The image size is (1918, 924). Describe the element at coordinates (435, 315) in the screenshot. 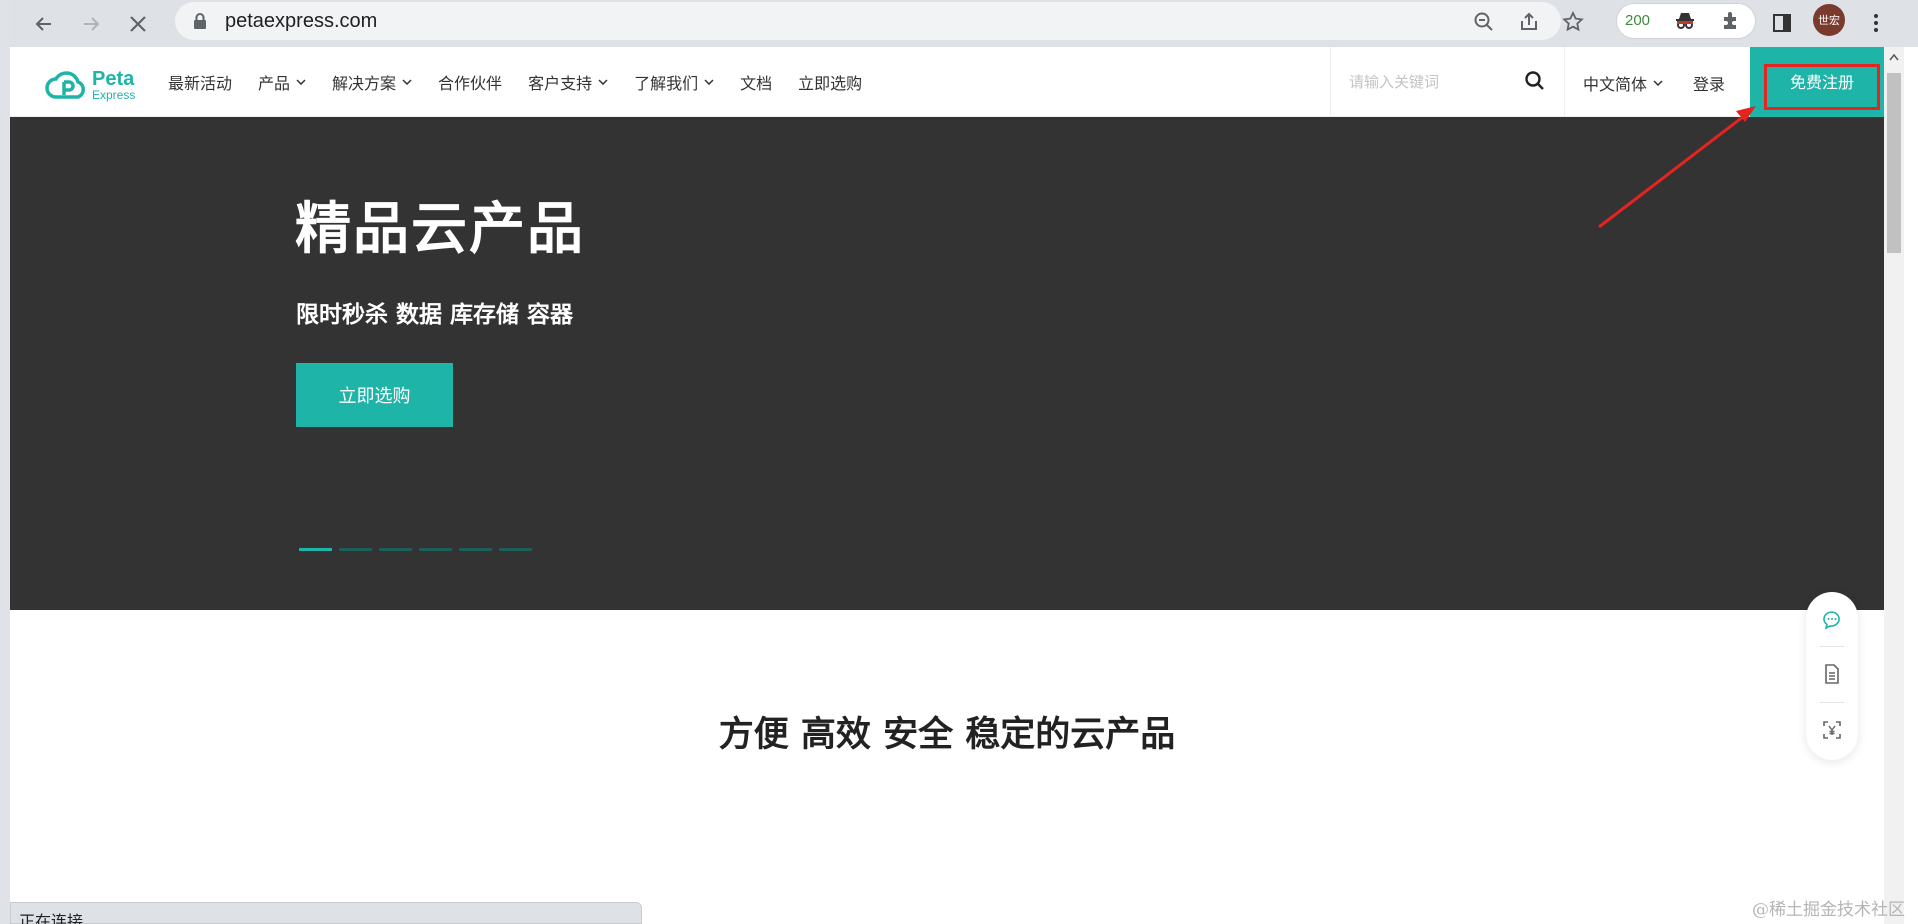

I see `hero-subtitle: 限时秒杀 数据 库存储 容器` at that location.